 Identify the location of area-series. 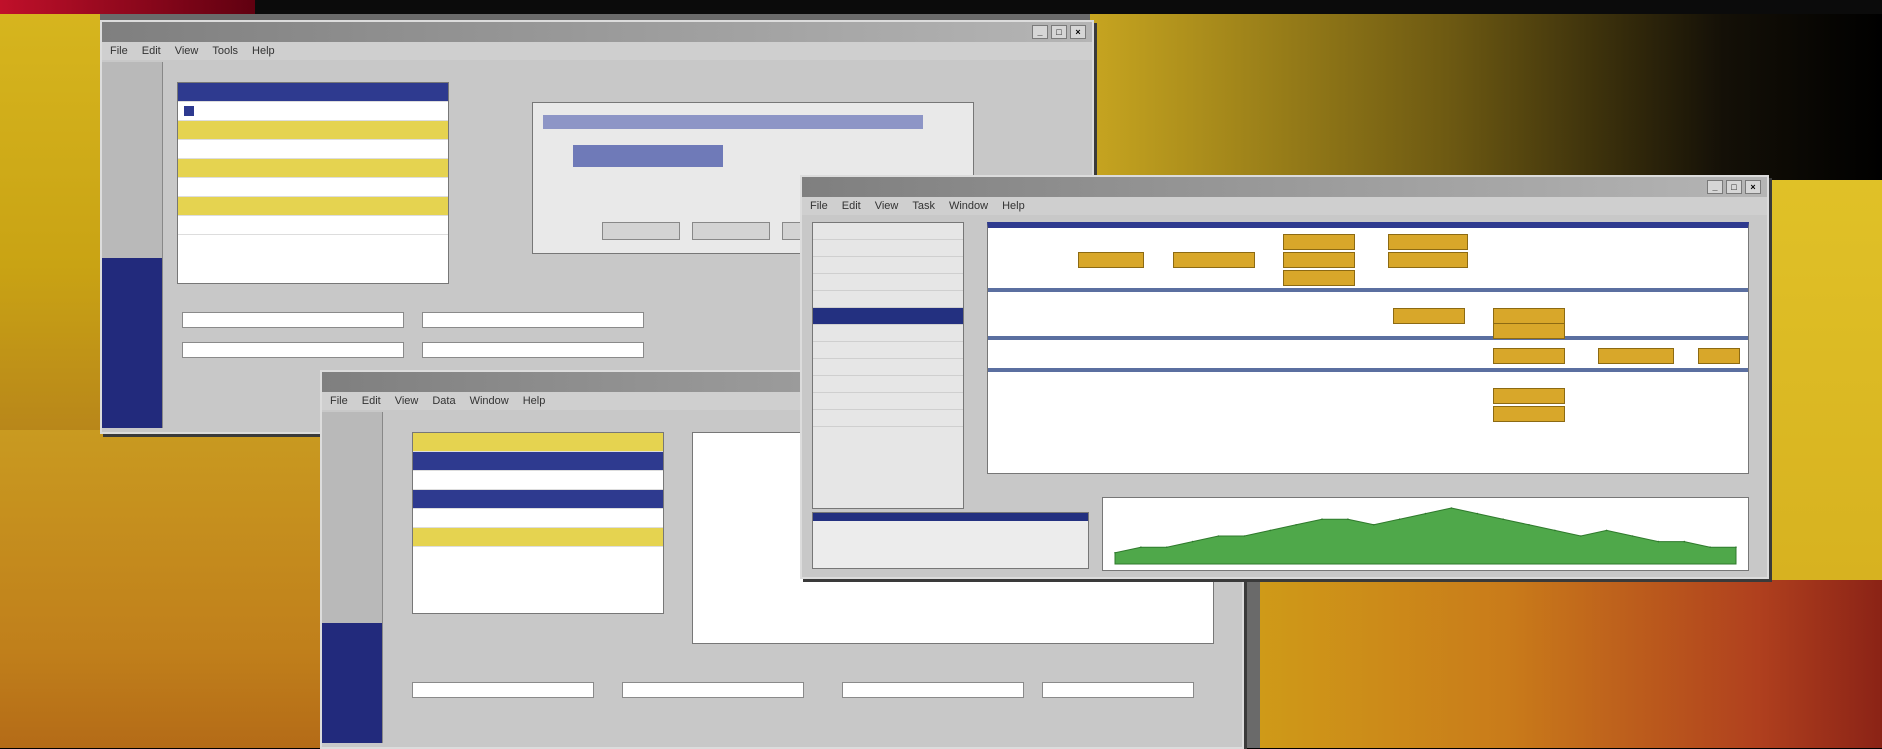
(1425, 536).